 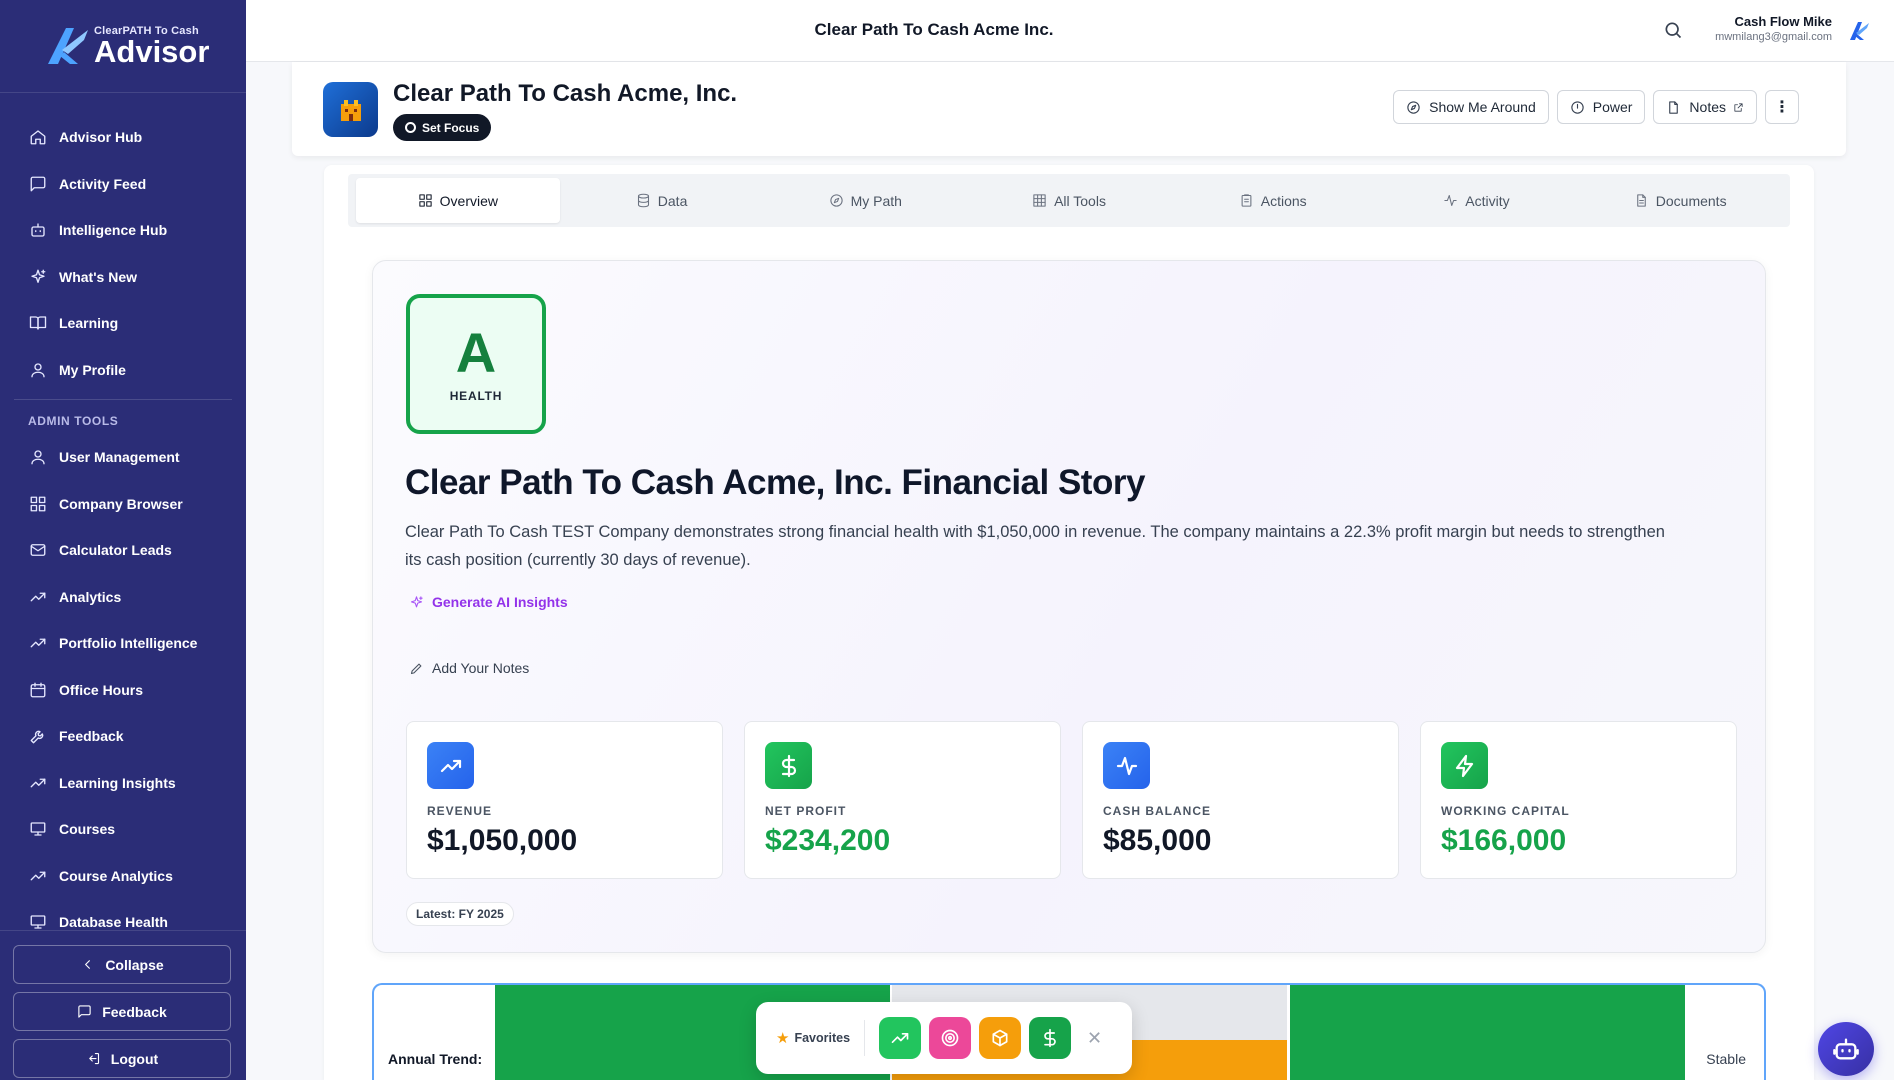 I want to click on power-button: Power, so click(x=1601, y=107).